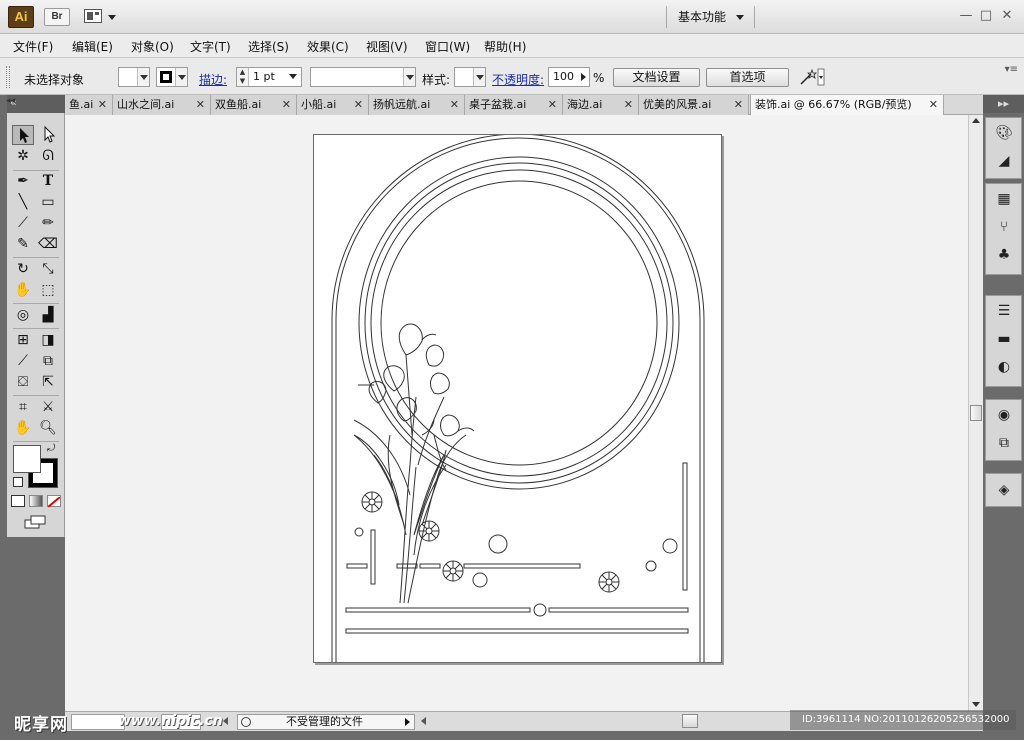 The height and width of the screenshot is (740, 1024). What do you see at coordinates (48, 202) in the screenshot?
I see `rectangle-tool-icon: ▭` at bounding box center [48, 202].